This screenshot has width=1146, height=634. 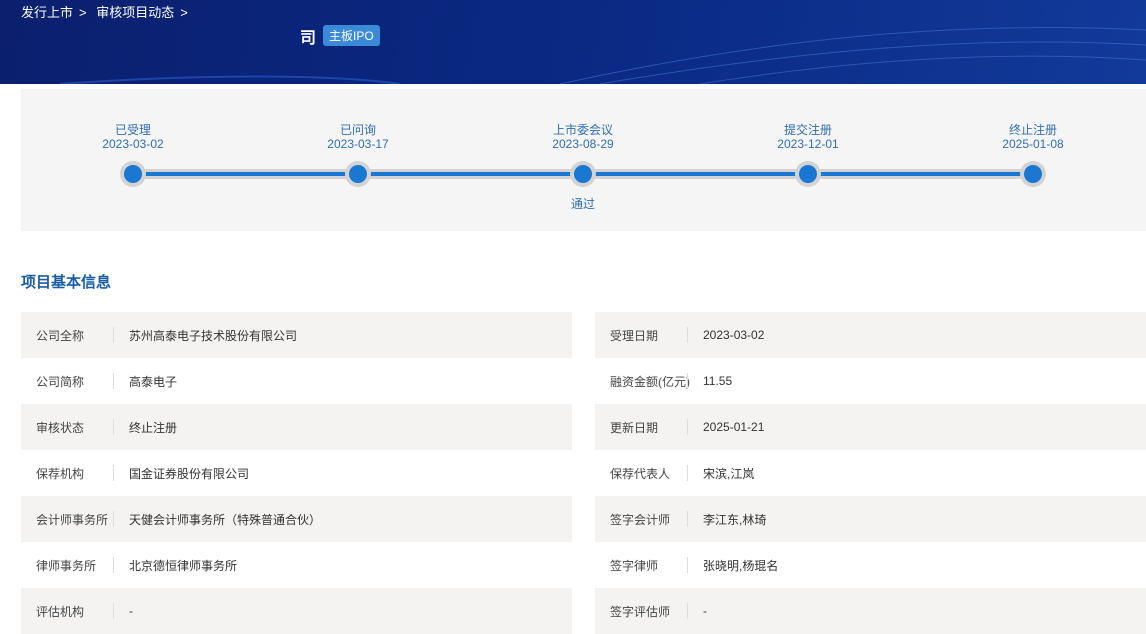 I want to click on step-date: 2025-01-08, so click(x=1033, y=144).